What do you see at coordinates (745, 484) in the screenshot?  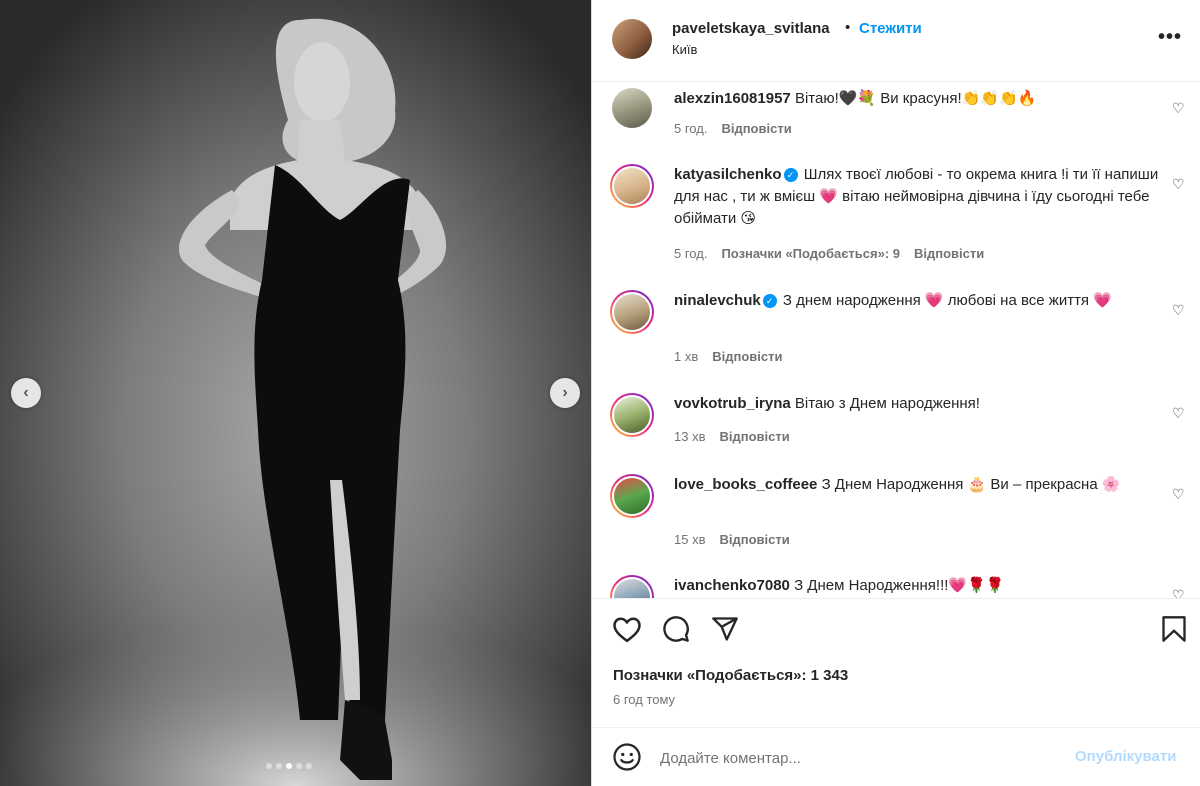 I see `commenter-username: love_books_coffeee` at bounding box center [745, 484].